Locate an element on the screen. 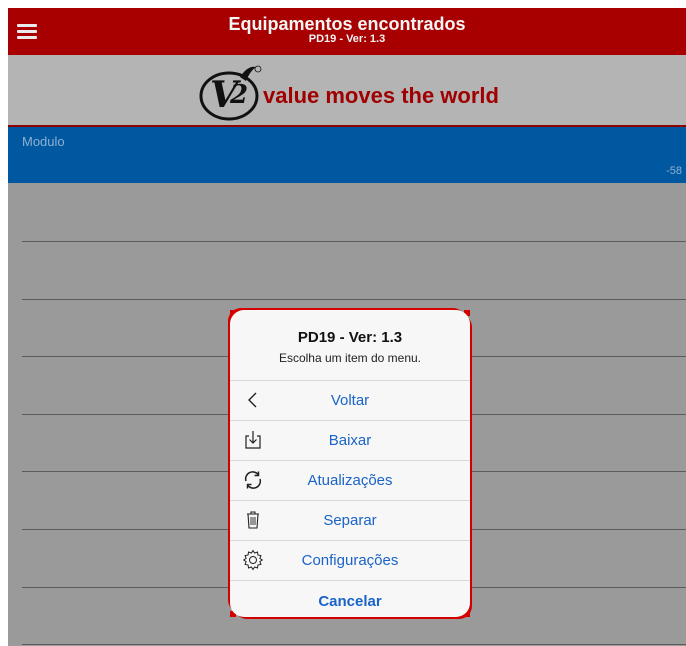  atualizacoes-button: Atualizações is located at coordinates (350, 481).